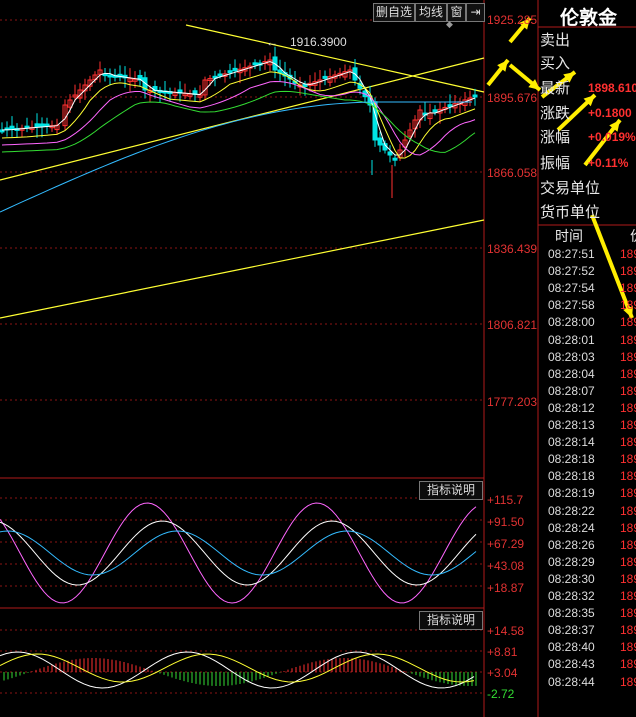 The width and height of the screenshot is (636, 717). I want to click on tick-time: 08:28:37, so click(571, 630).